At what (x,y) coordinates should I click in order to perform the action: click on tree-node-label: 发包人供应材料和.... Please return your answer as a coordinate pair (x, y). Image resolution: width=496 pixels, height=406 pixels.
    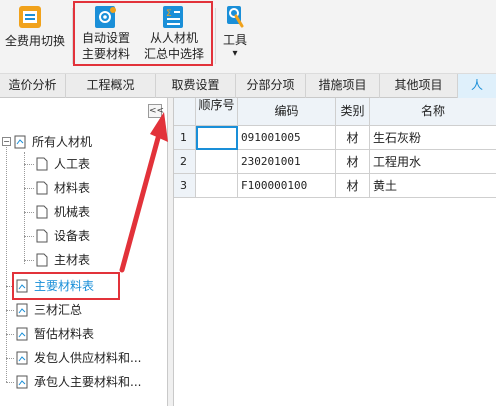
    Looking at the image, I should click on (88, 358).